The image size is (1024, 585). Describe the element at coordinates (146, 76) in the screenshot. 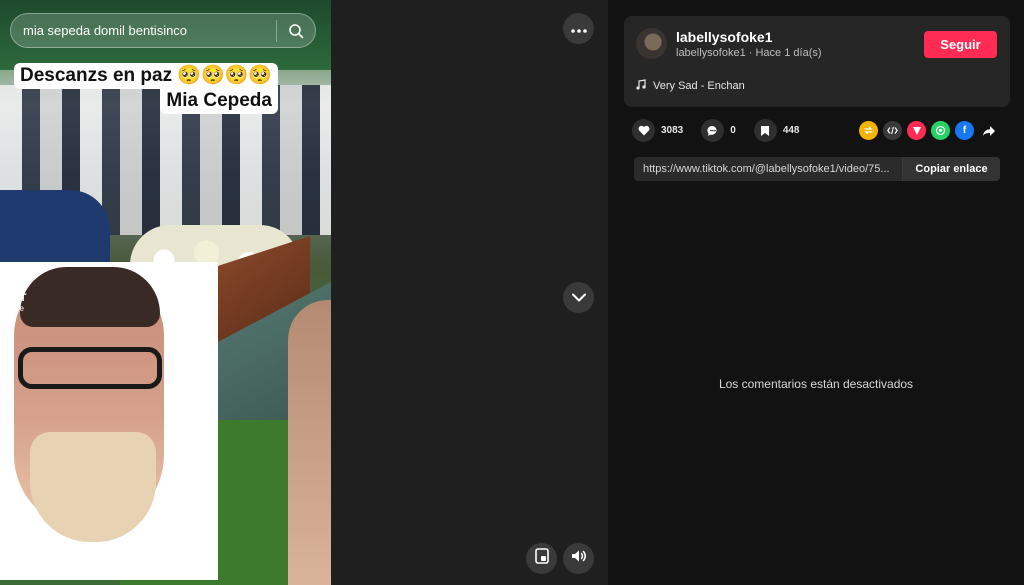

I see `caption-line-1: Descanzs en paz 🥺🥺🥺🥺` at that location.